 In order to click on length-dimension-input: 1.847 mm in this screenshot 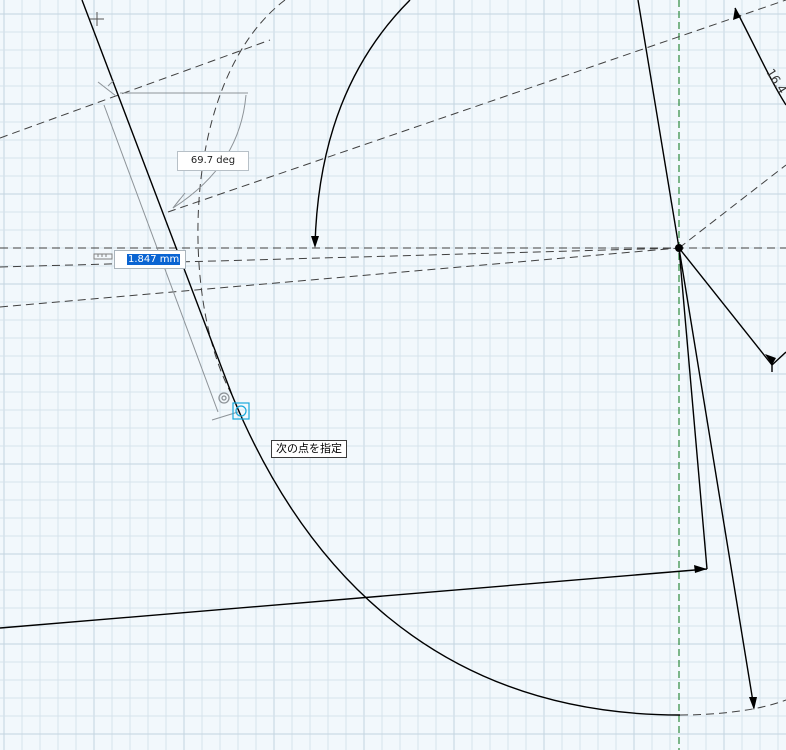, I will do `click(150, 259)`.